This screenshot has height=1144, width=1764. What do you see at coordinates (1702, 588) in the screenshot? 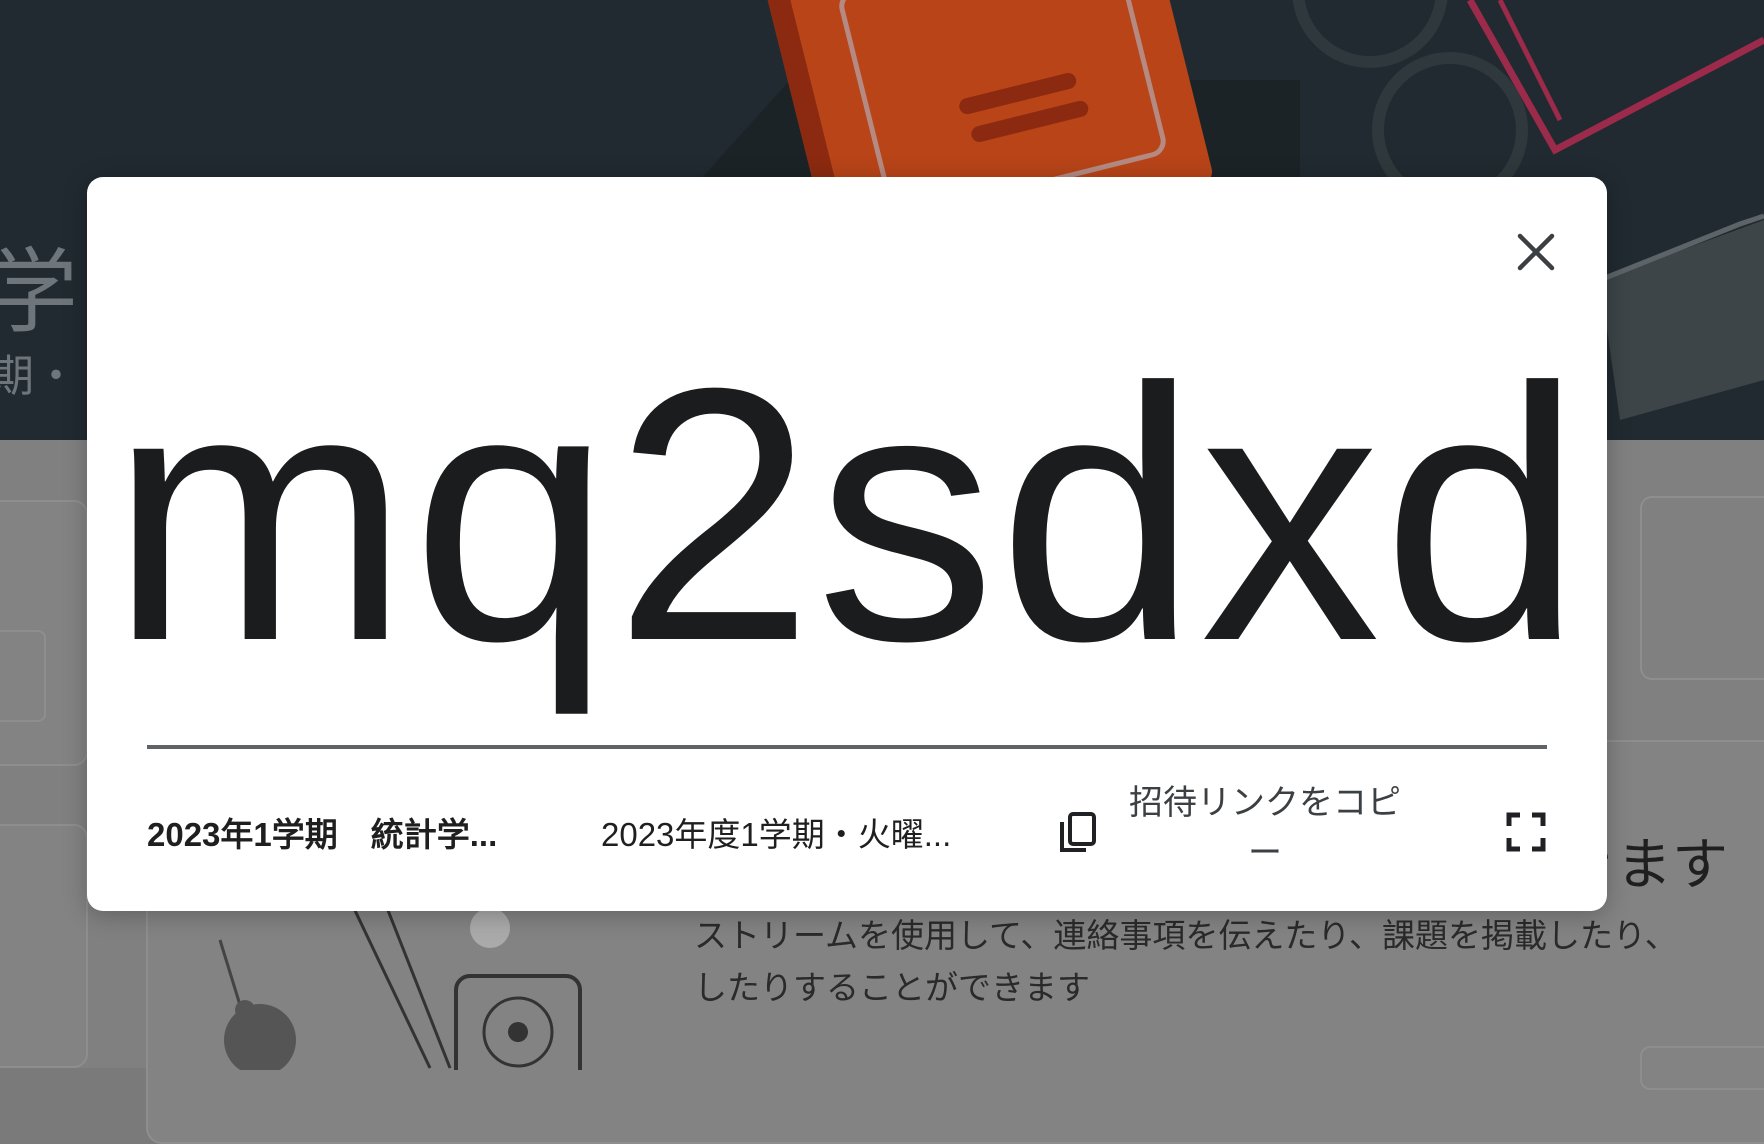
I see `announcement-box` at bounding box center [1702, 588].